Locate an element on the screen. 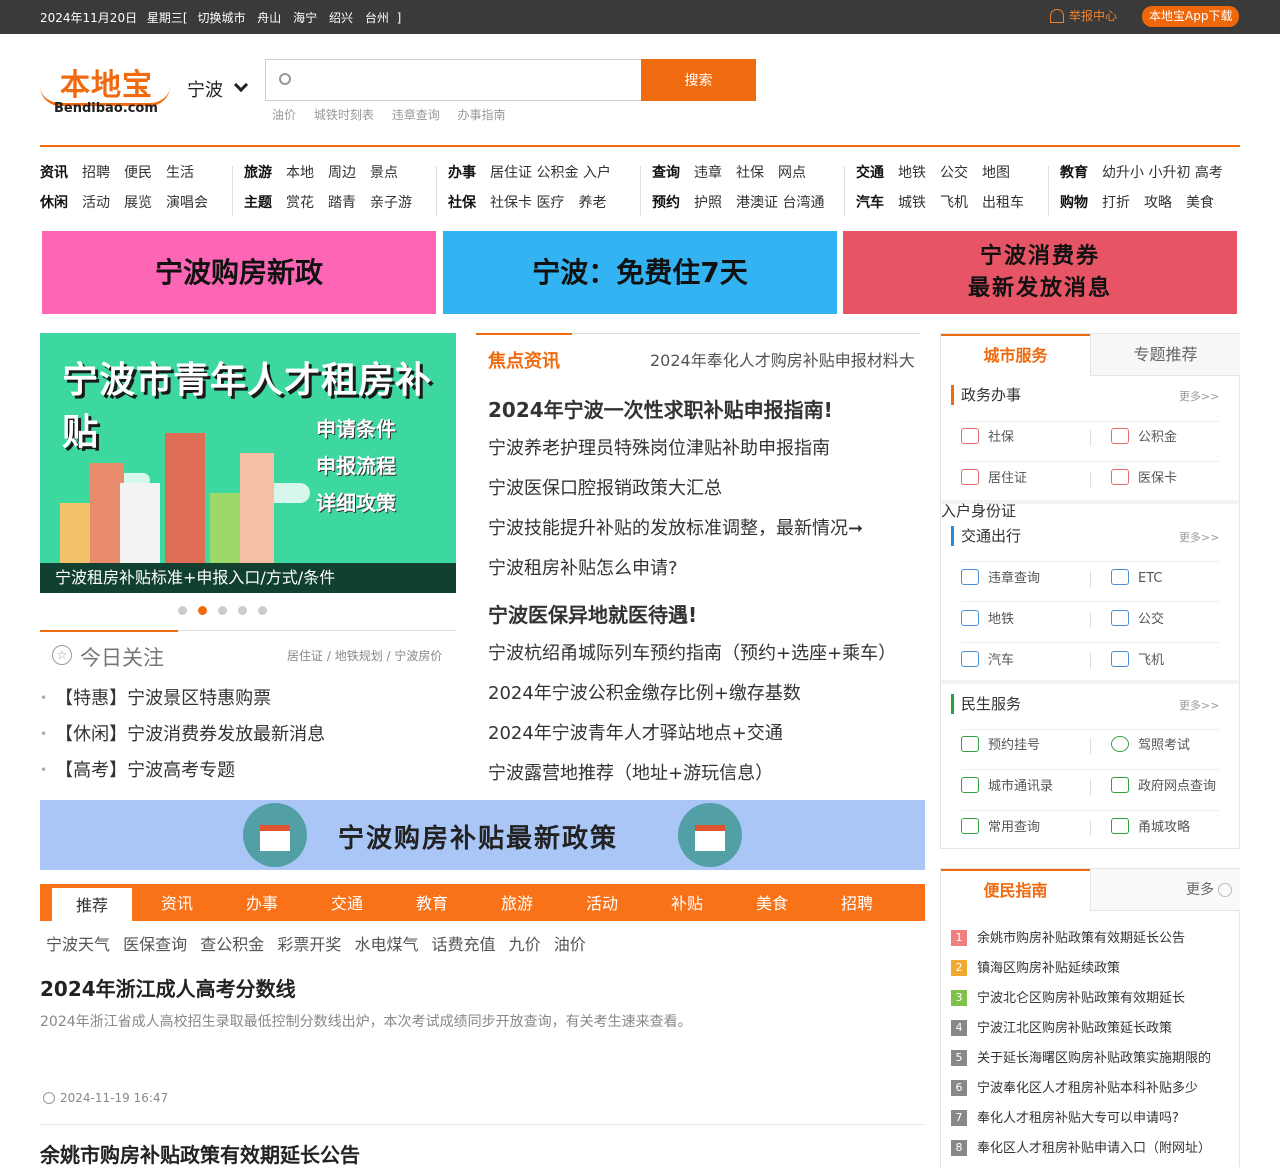 This screenshot has width=1280, height=1168. hot-link-violation: 违章查询 is located at coordinates (416, 115).